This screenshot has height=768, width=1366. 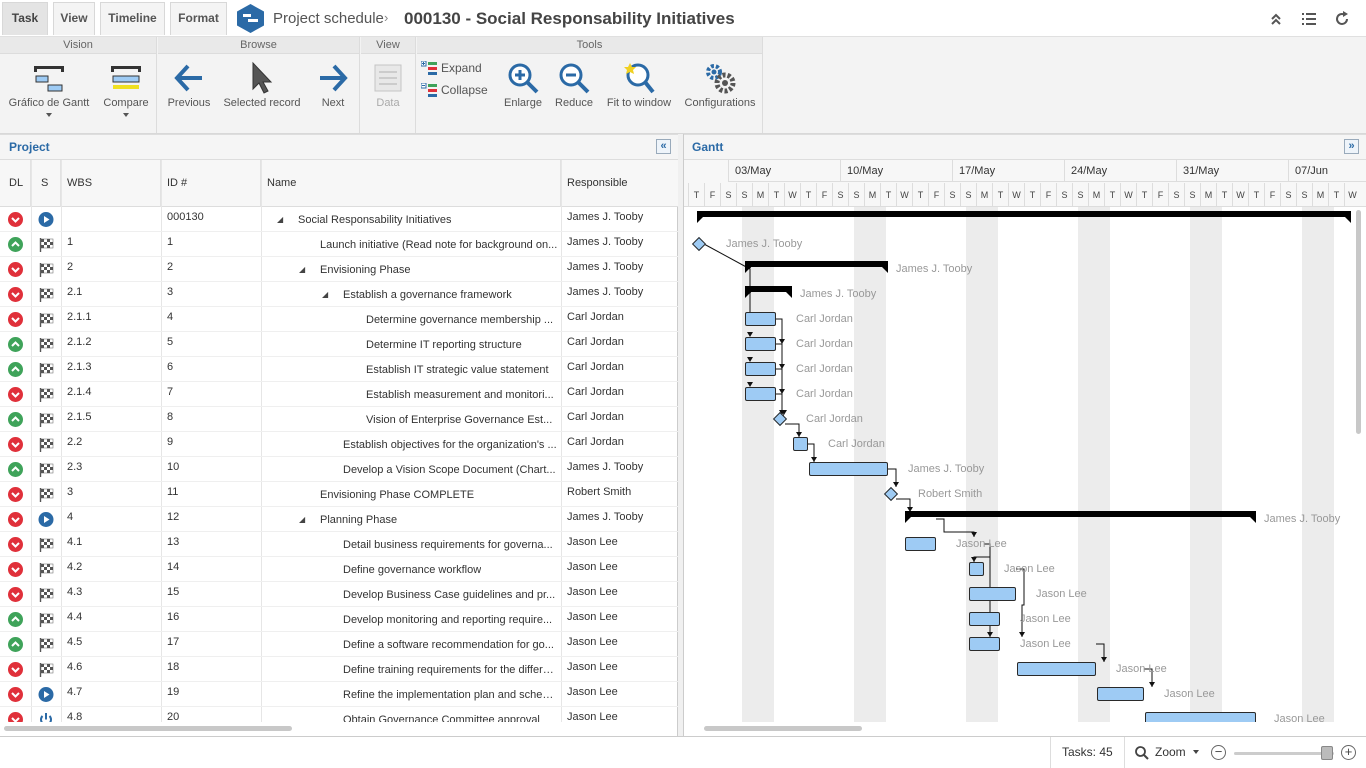 I want to click on zoom-slider, so click(x=1284, y=753).